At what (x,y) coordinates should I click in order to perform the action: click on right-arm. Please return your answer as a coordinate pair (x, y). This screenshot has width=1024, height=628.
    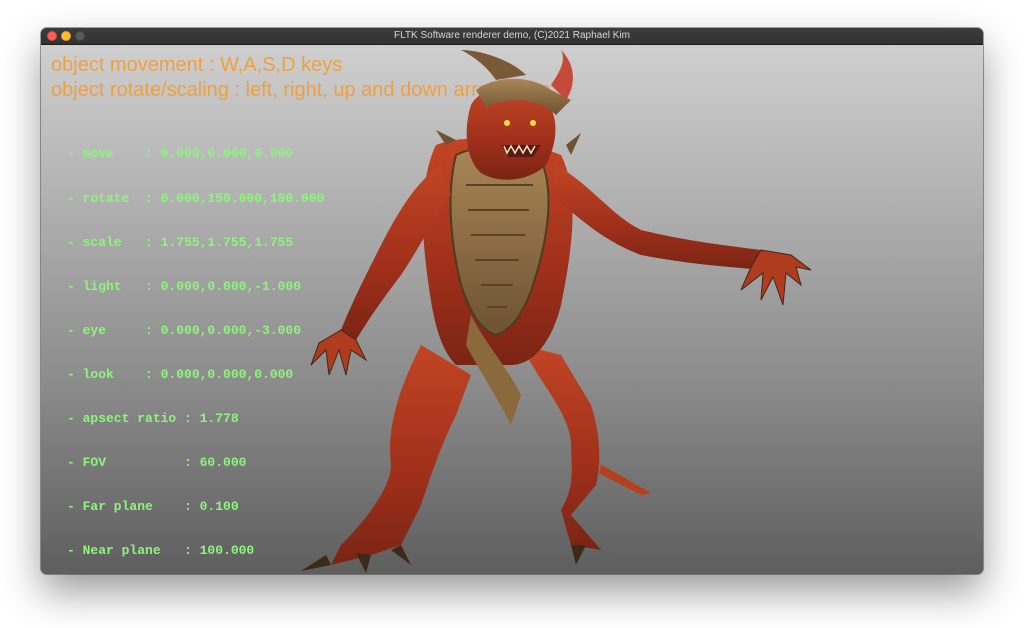
    Looking at the image, I should click on (658, 217).